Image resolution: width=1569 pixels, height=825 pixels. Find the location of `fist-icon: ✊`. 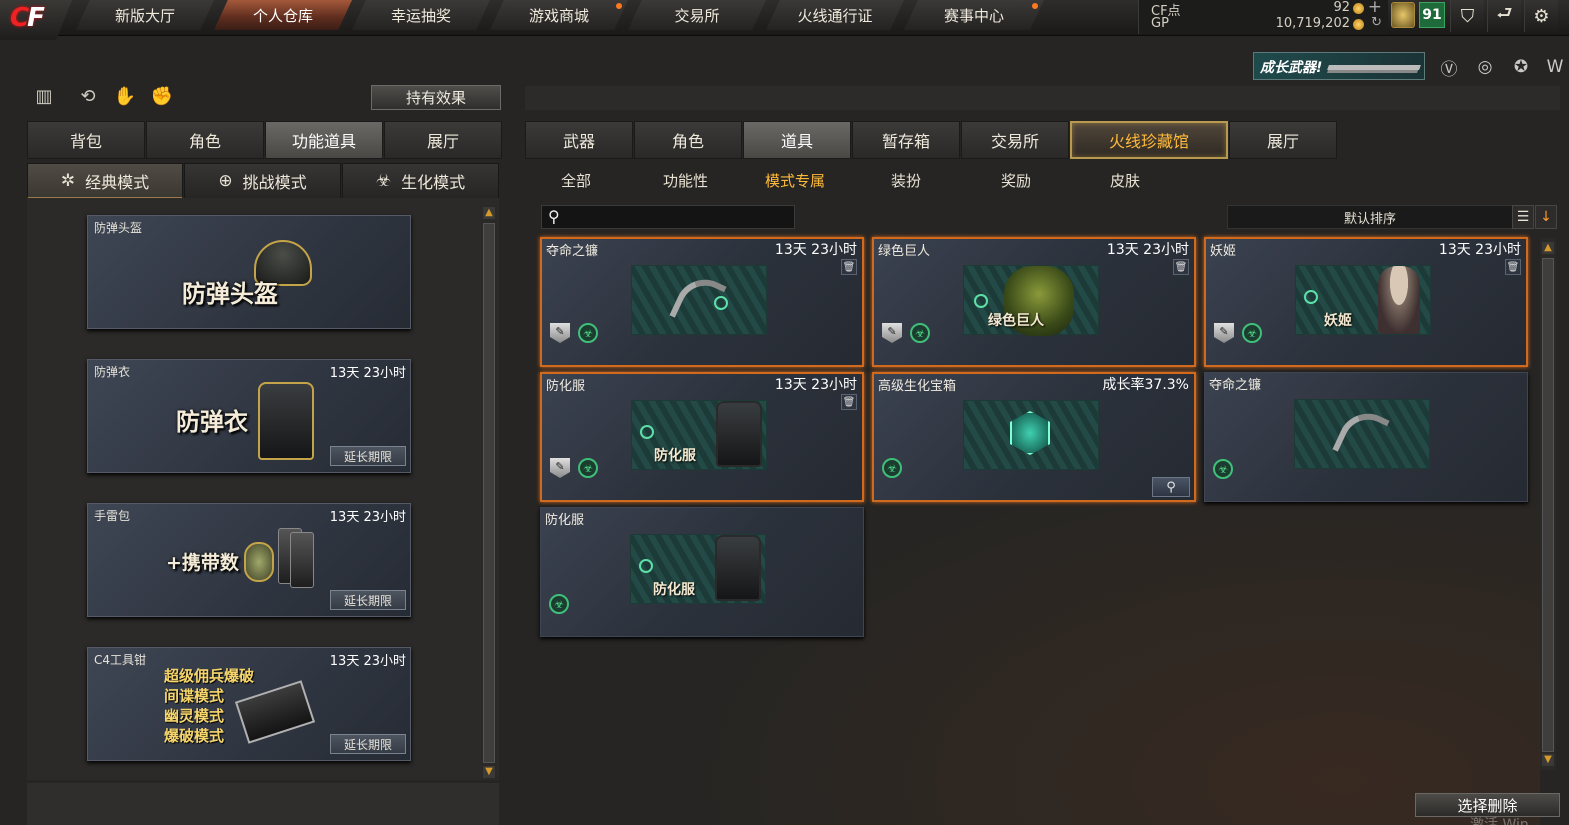

fist-icon: ✊ is located at coordinates (162, 96).